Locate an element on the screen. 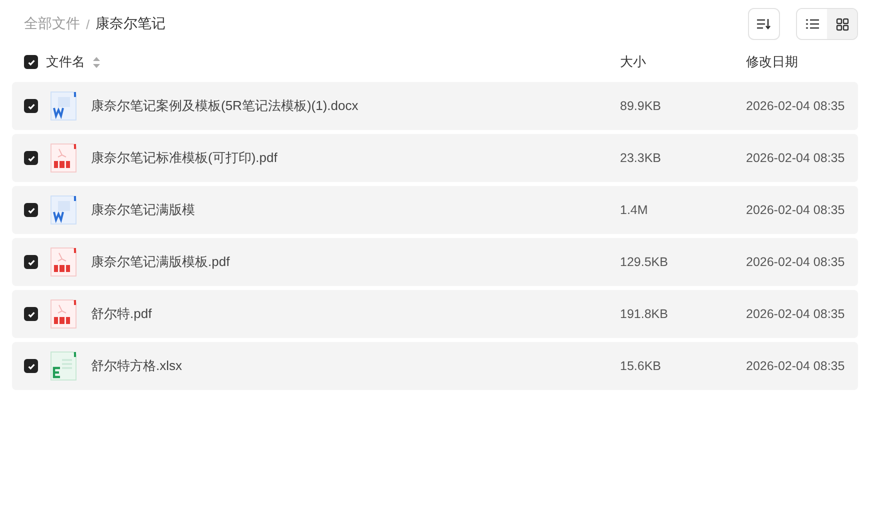  file-name: 舒尔特.pdf is located at coordinates (121, 314).